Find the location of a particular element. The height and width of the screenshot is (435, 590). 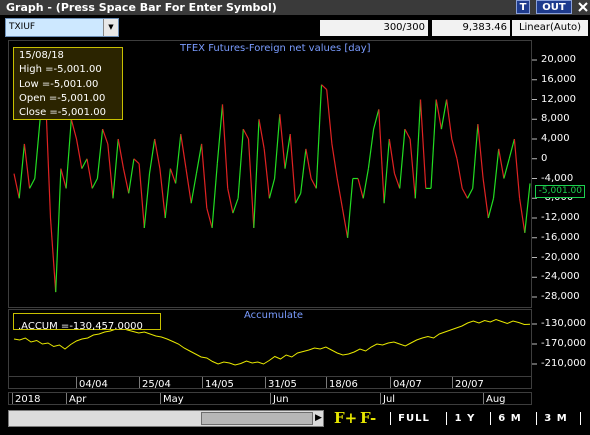

accum-y-tick-label: -170,000 is located at coordinates (563, 343).